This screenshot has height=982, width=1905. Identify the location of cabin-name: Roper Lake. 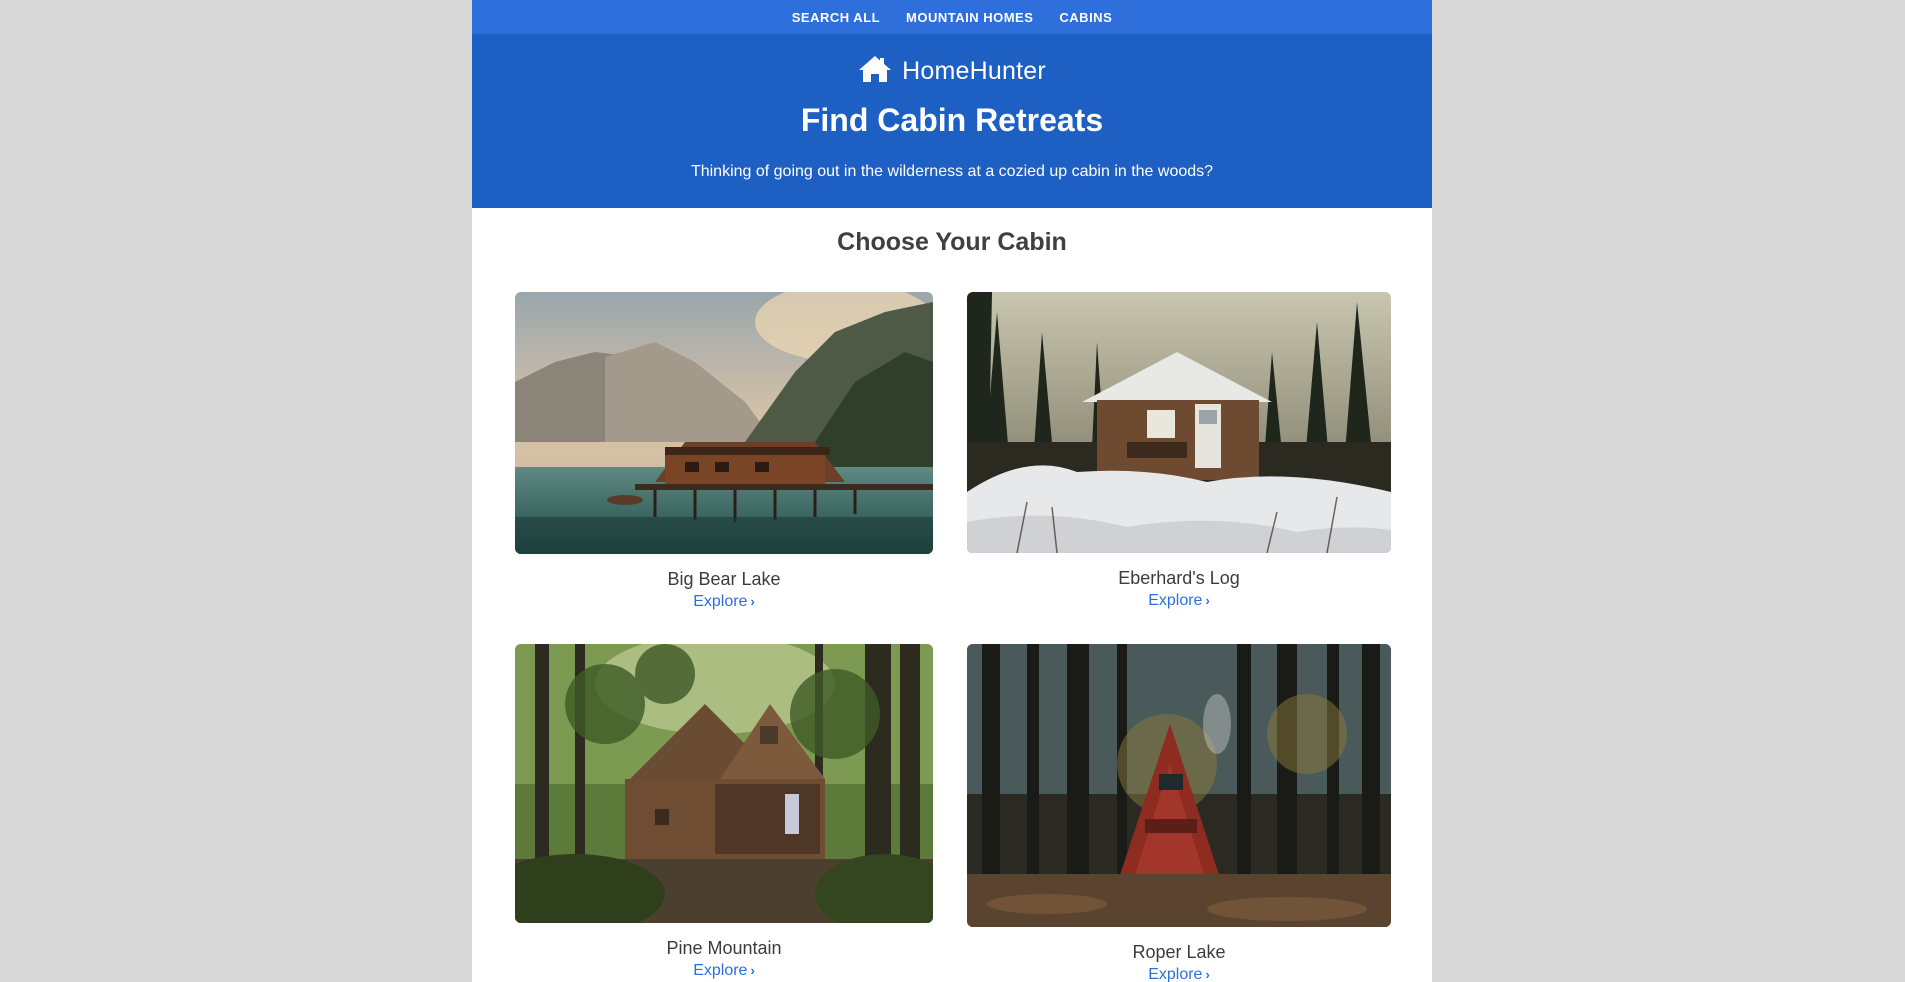
(1179, 952).